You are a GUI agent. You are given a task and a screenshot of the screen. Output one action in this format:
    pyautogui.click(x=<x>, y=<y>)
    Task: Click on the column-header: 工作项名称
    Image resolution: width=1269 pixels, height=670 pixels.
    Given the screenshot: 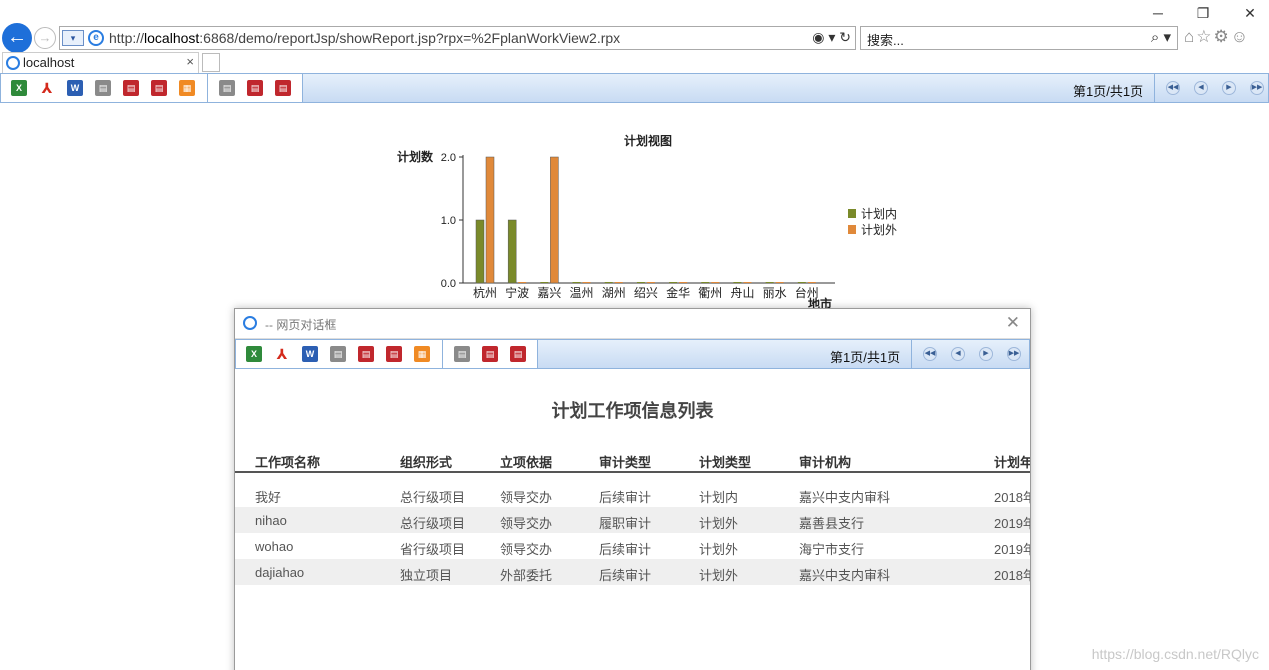 What is the action you would take?
    pyautogui.click(x=287, y=461)
    